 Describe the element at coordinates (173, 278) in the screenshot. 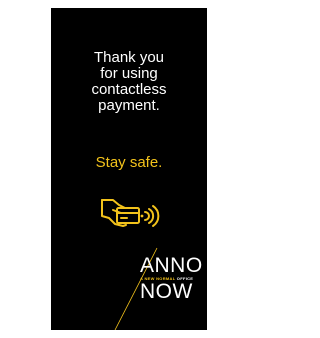

I see `anno-now-logo: ANNO A NEW NORMAL OFFICE NOW` at that location.